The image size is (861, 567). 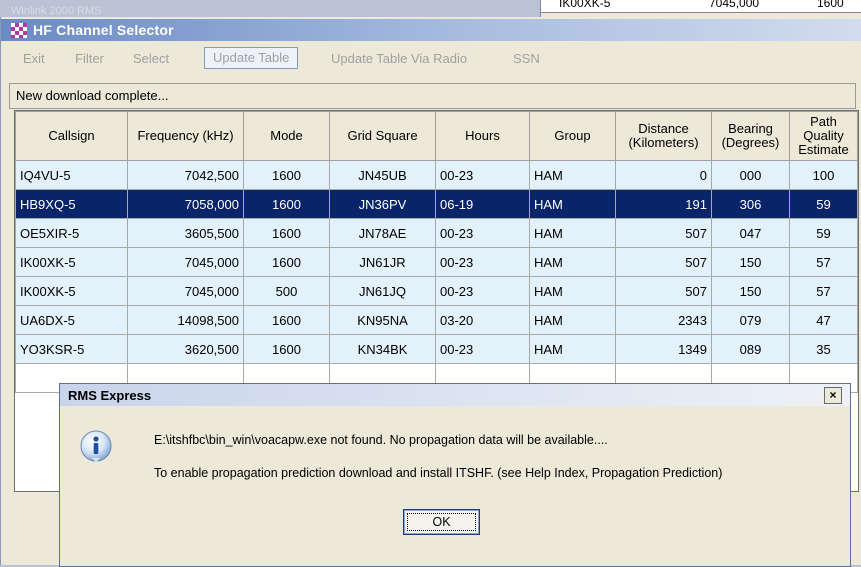 What do you see at coordinates (750, 233) in the screenshot?
I see `cell-bearing: 047` at bounding box center [750, 233].